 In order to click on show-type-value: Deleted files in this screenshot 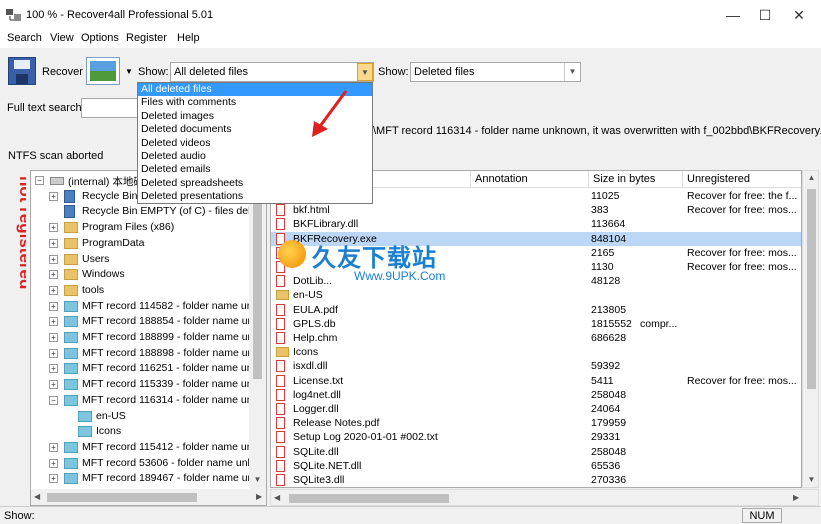, I will do `click(444, 72)`.